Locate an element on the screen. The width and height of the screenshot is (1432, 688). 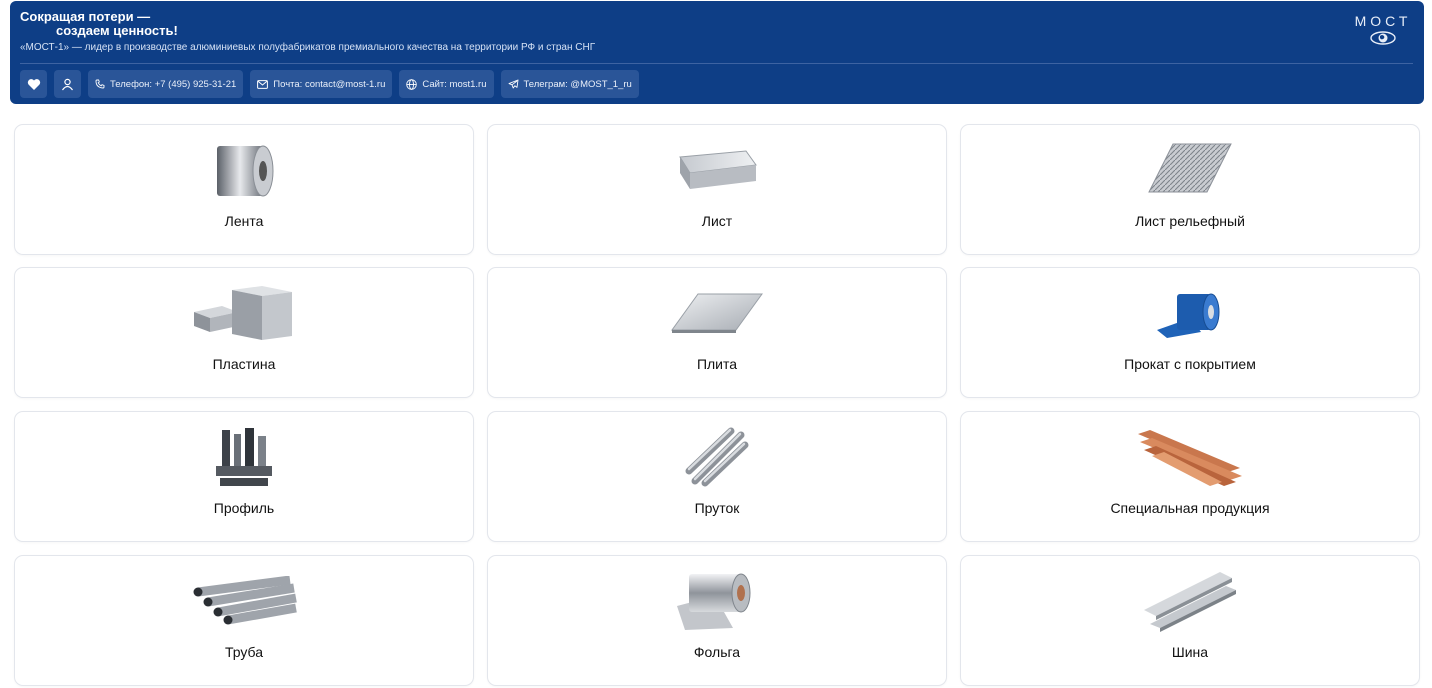
phone-icon is located at coordinates (100, 84).